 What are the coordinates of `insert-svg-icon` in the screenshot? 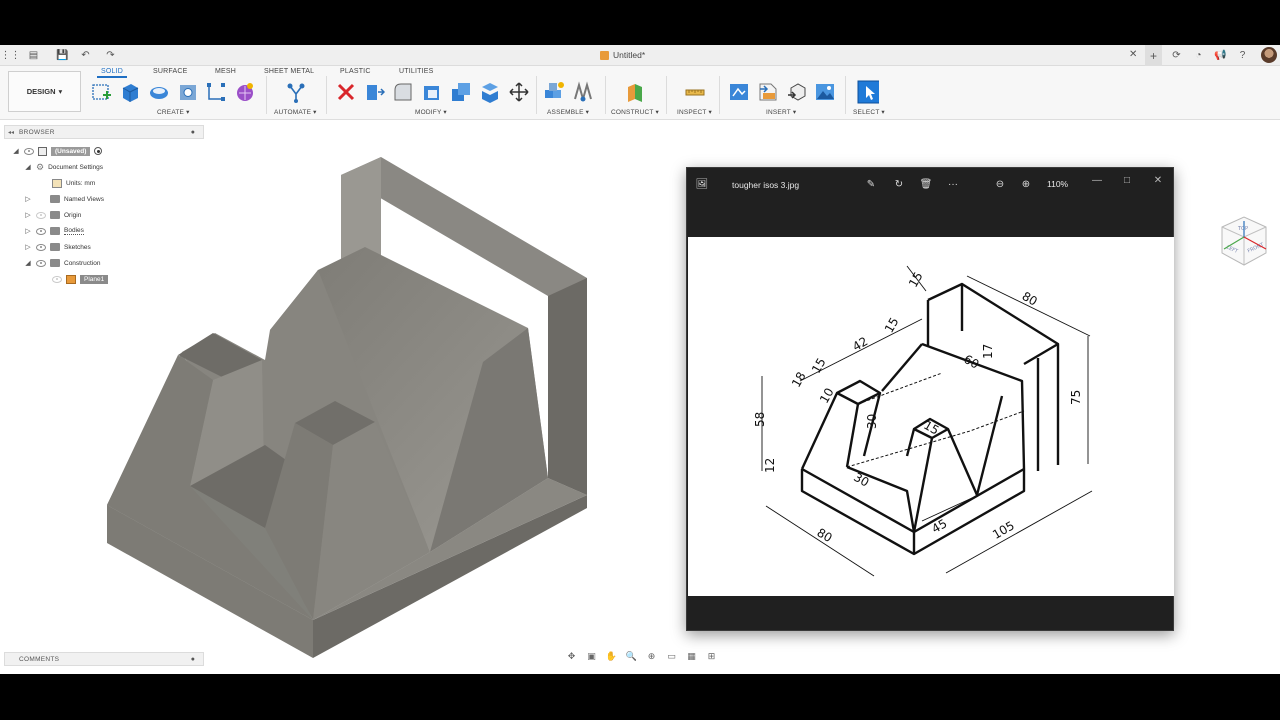 It's located at (768, 92).